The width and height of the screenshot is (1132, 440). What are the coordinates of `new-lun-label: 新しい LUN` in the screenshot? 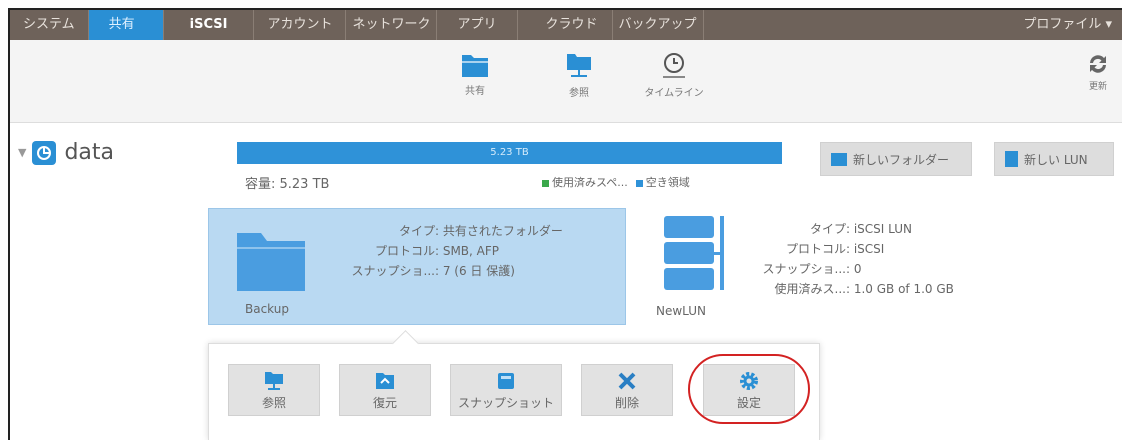 It's located at (1056, 159).